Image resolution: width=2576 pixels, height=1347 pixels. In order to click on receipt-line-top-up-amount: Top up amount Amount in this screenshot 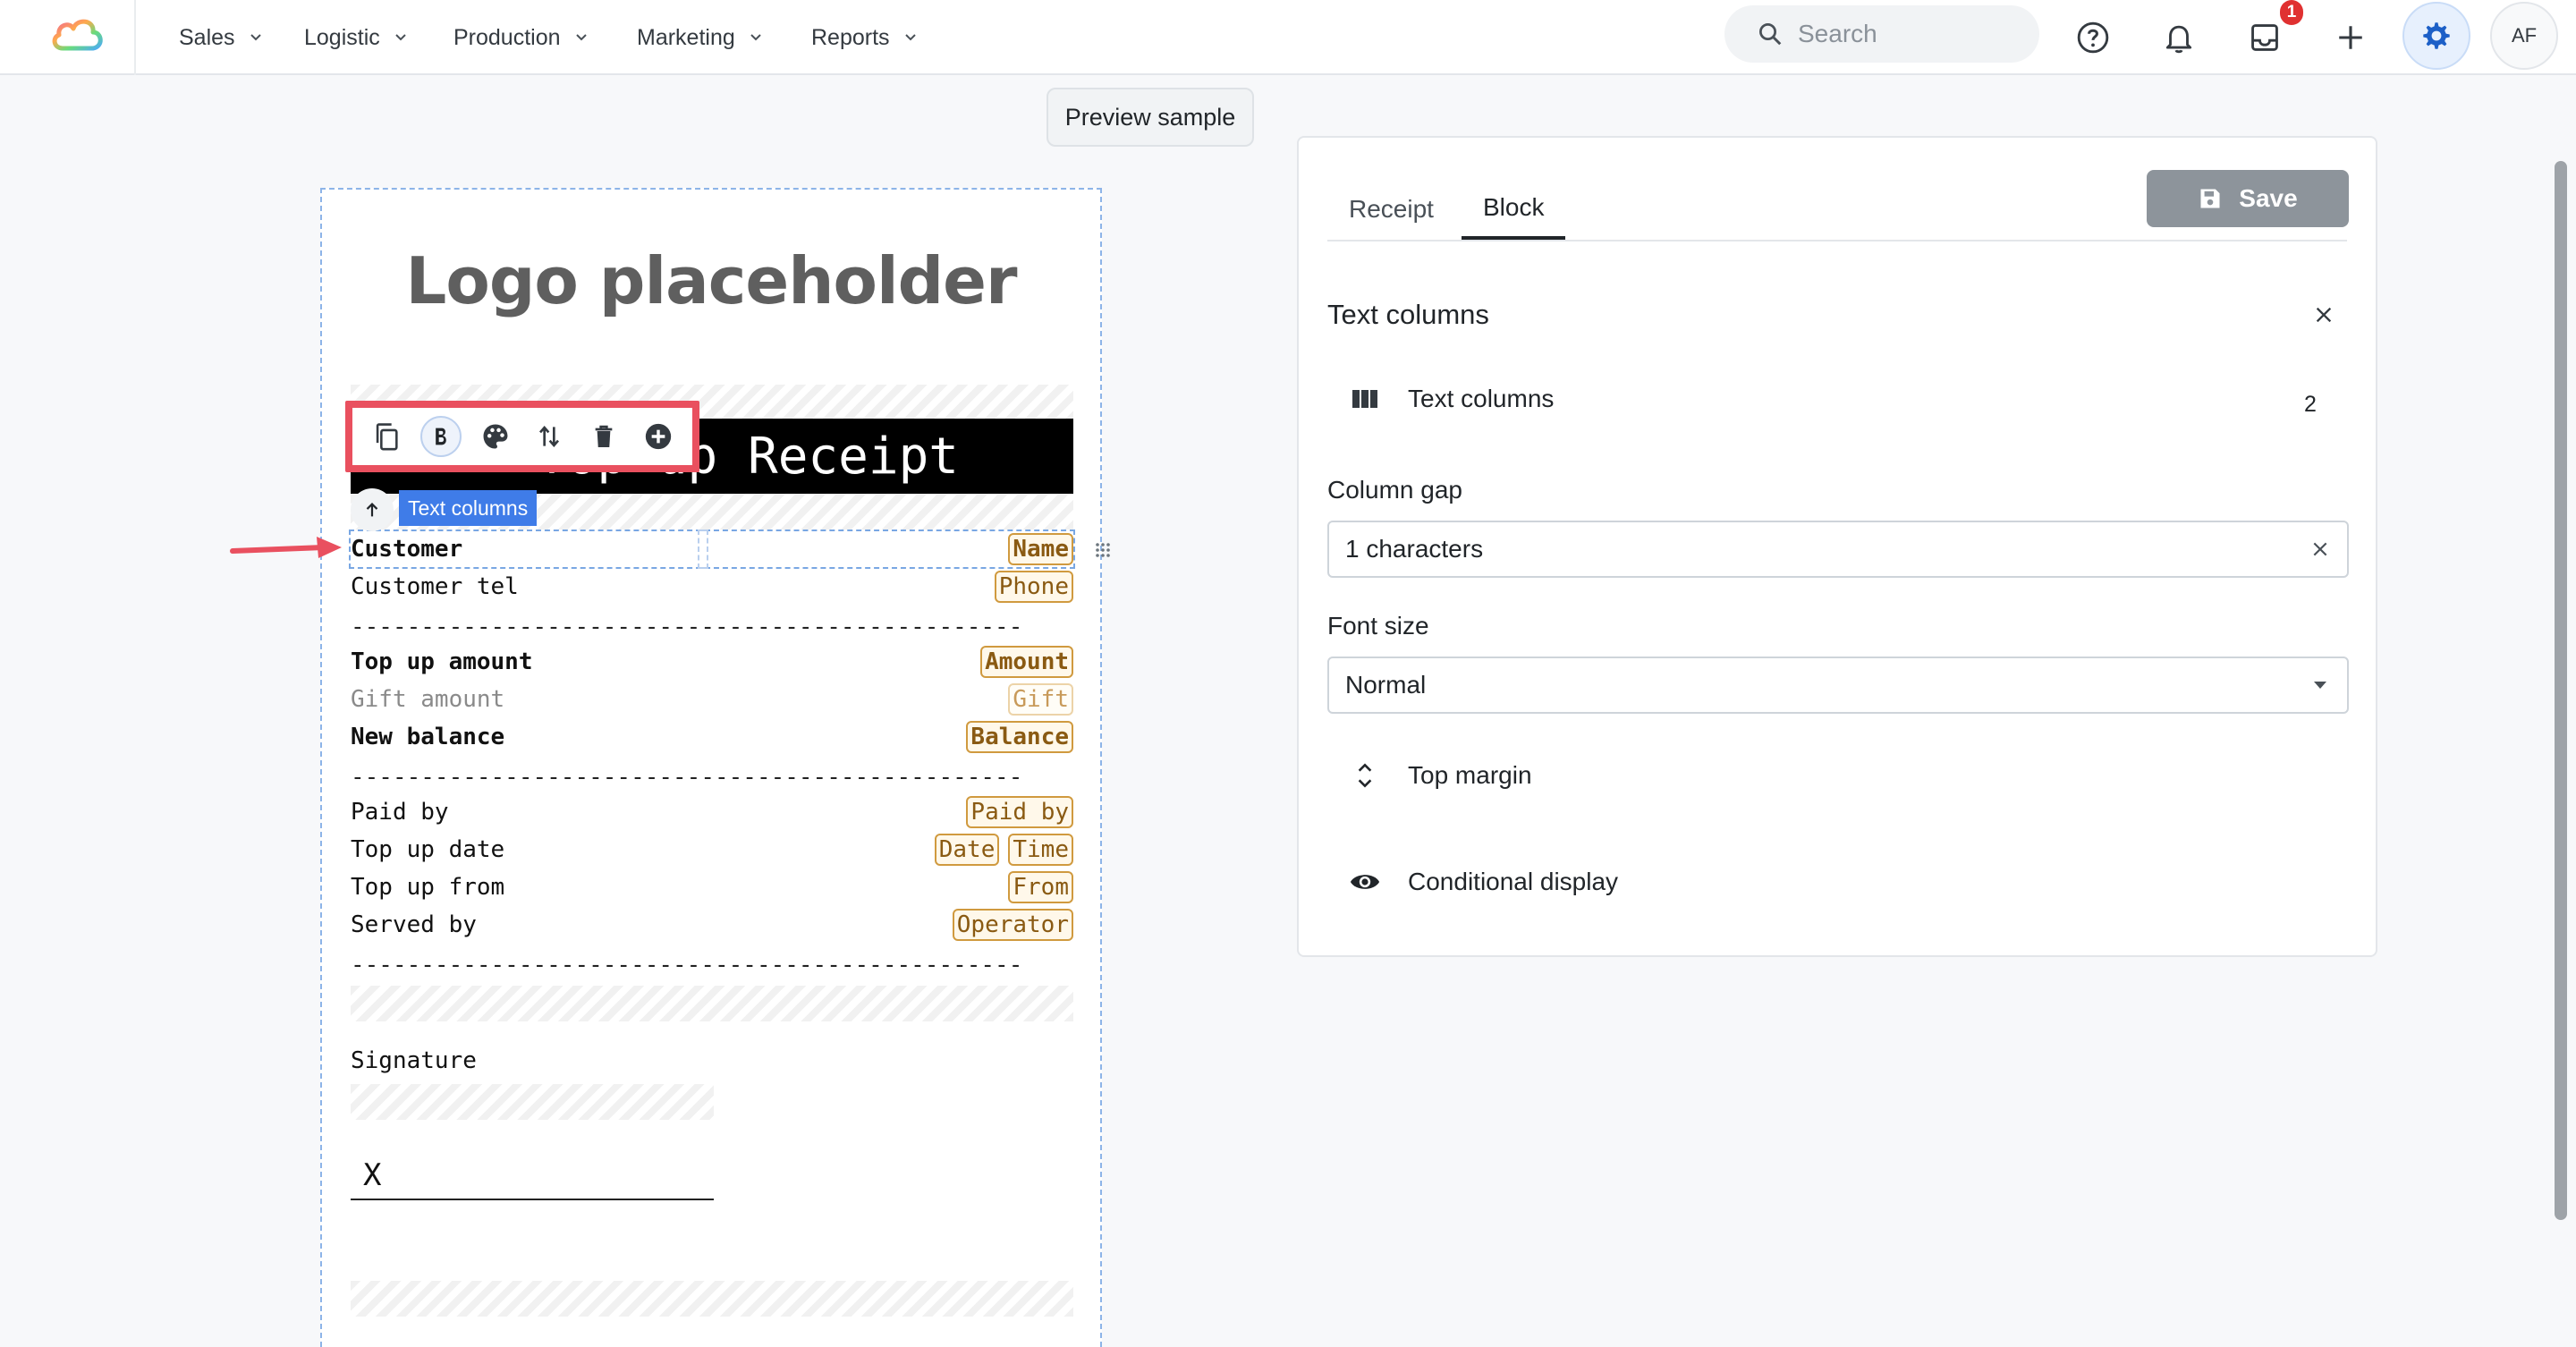, I will do `click(712, 662)`.